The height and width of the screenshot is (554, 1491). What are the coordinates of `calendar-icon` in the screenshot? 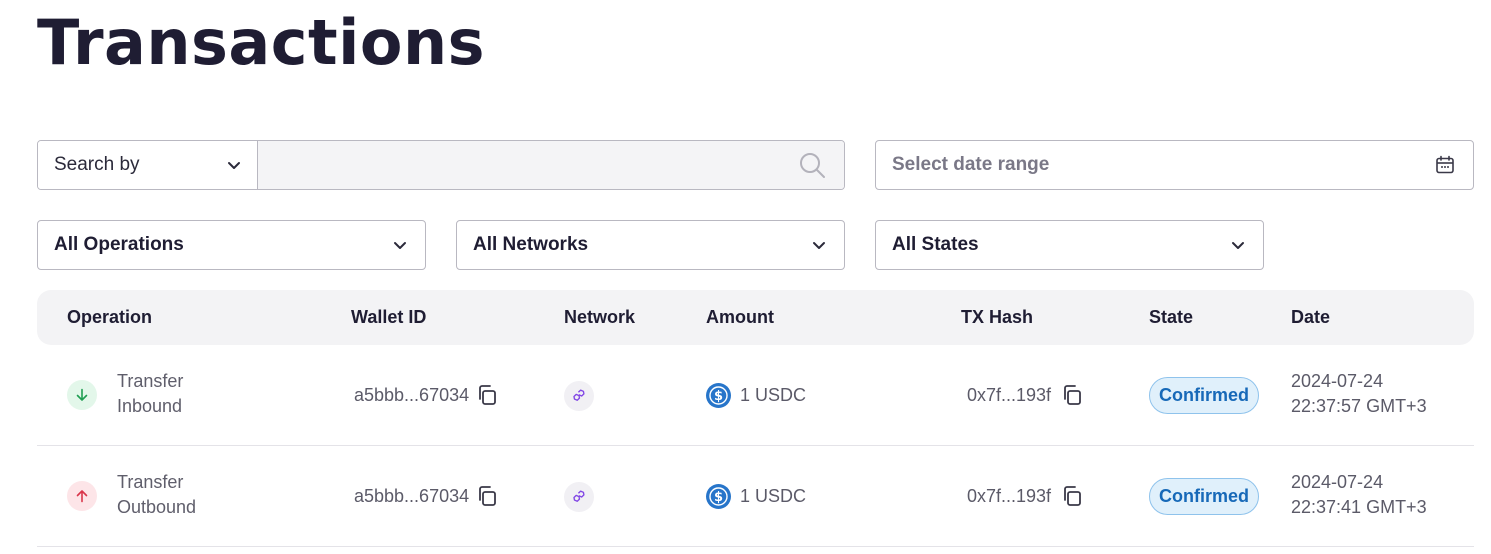 It's located at (1445, 165).